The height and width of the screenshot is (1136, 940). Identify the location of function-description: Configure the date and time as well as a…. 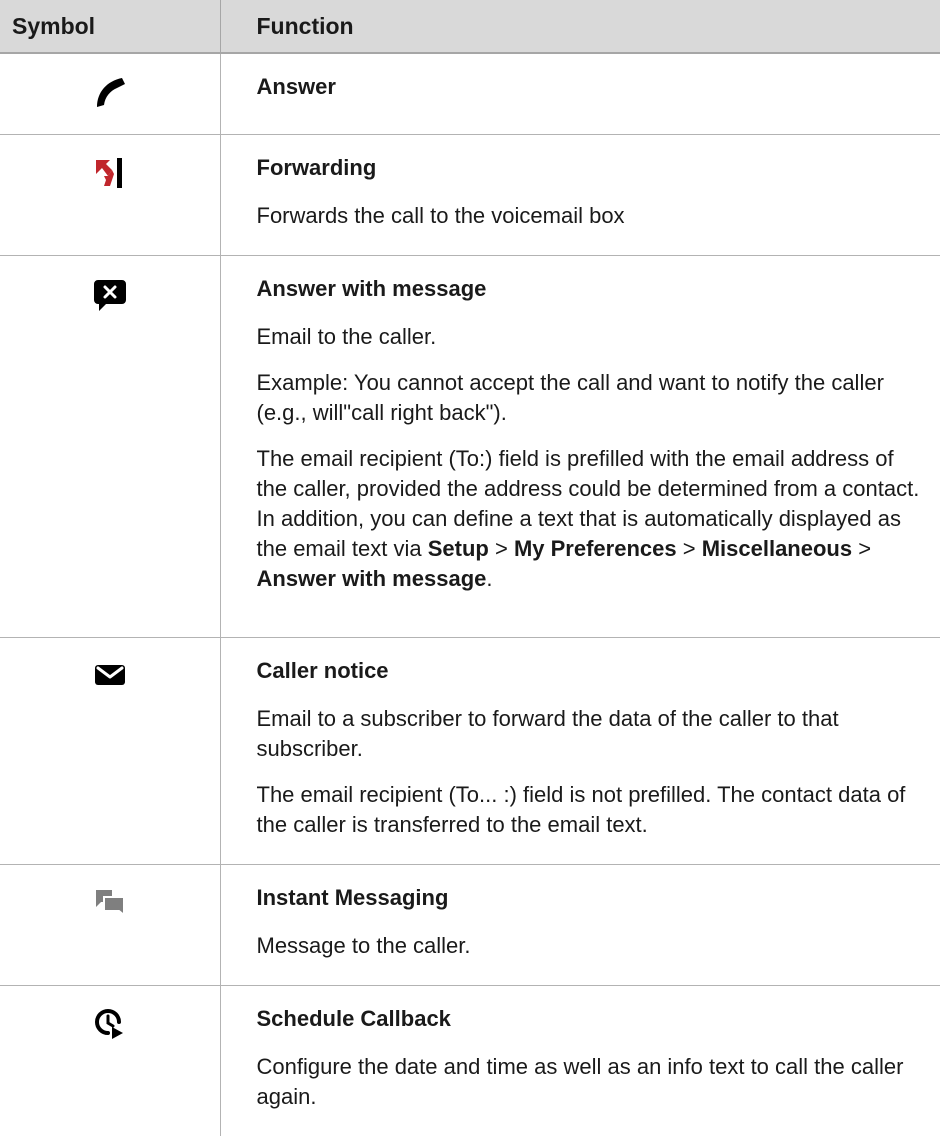
(580, 1081).